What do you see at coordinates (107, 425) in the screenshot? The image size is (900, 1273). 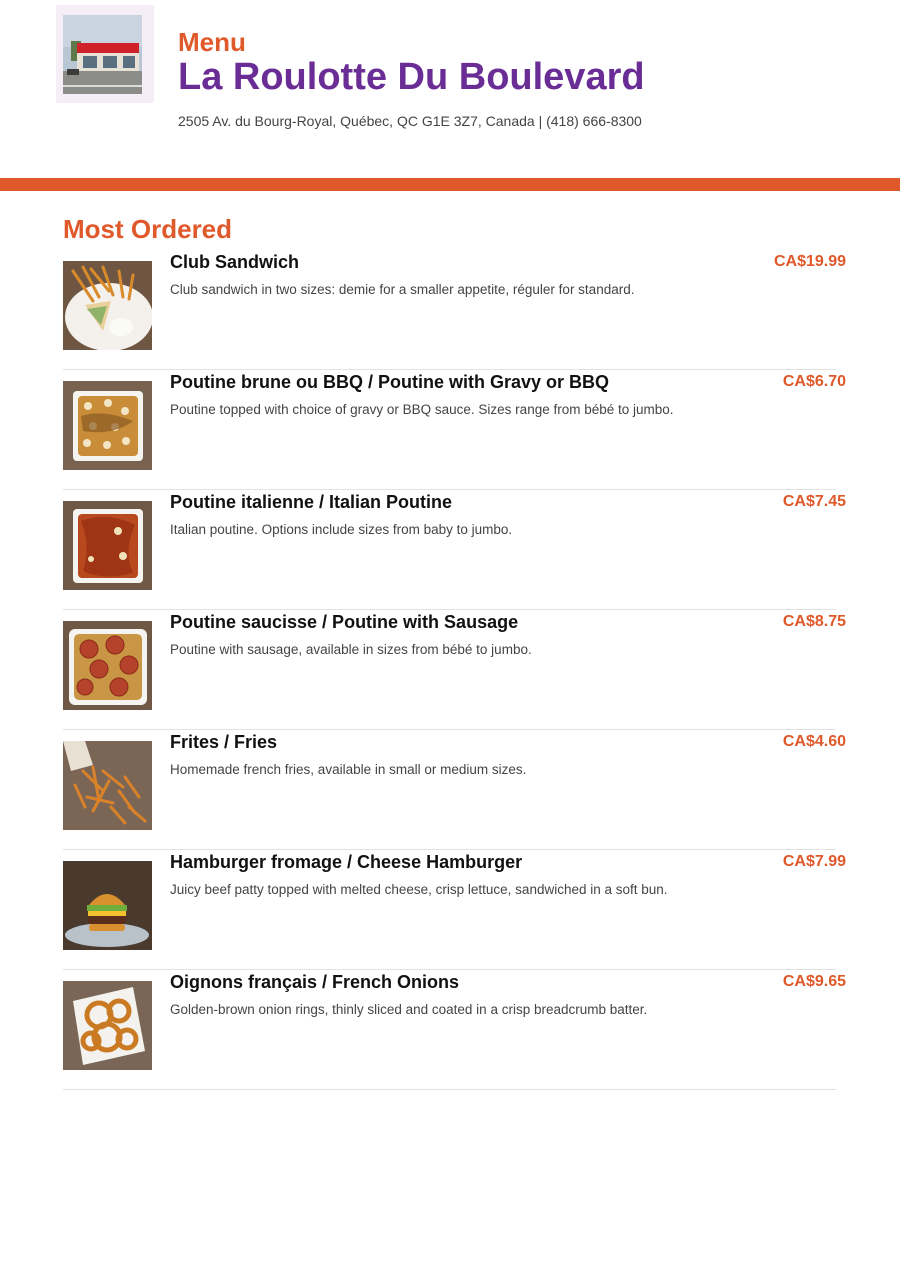 I see `poutine-gravy-photo` at bounding box center [107, 425].